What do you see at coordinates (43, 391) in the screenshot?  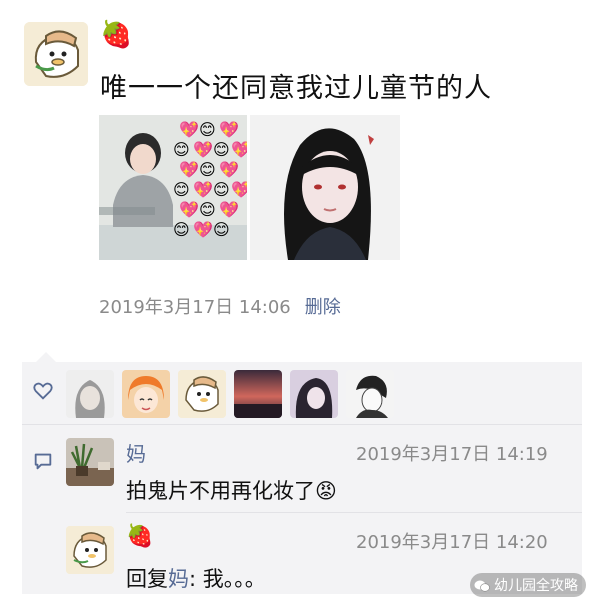 I see `heart-outline-icon` at bounding box center [43, 391].